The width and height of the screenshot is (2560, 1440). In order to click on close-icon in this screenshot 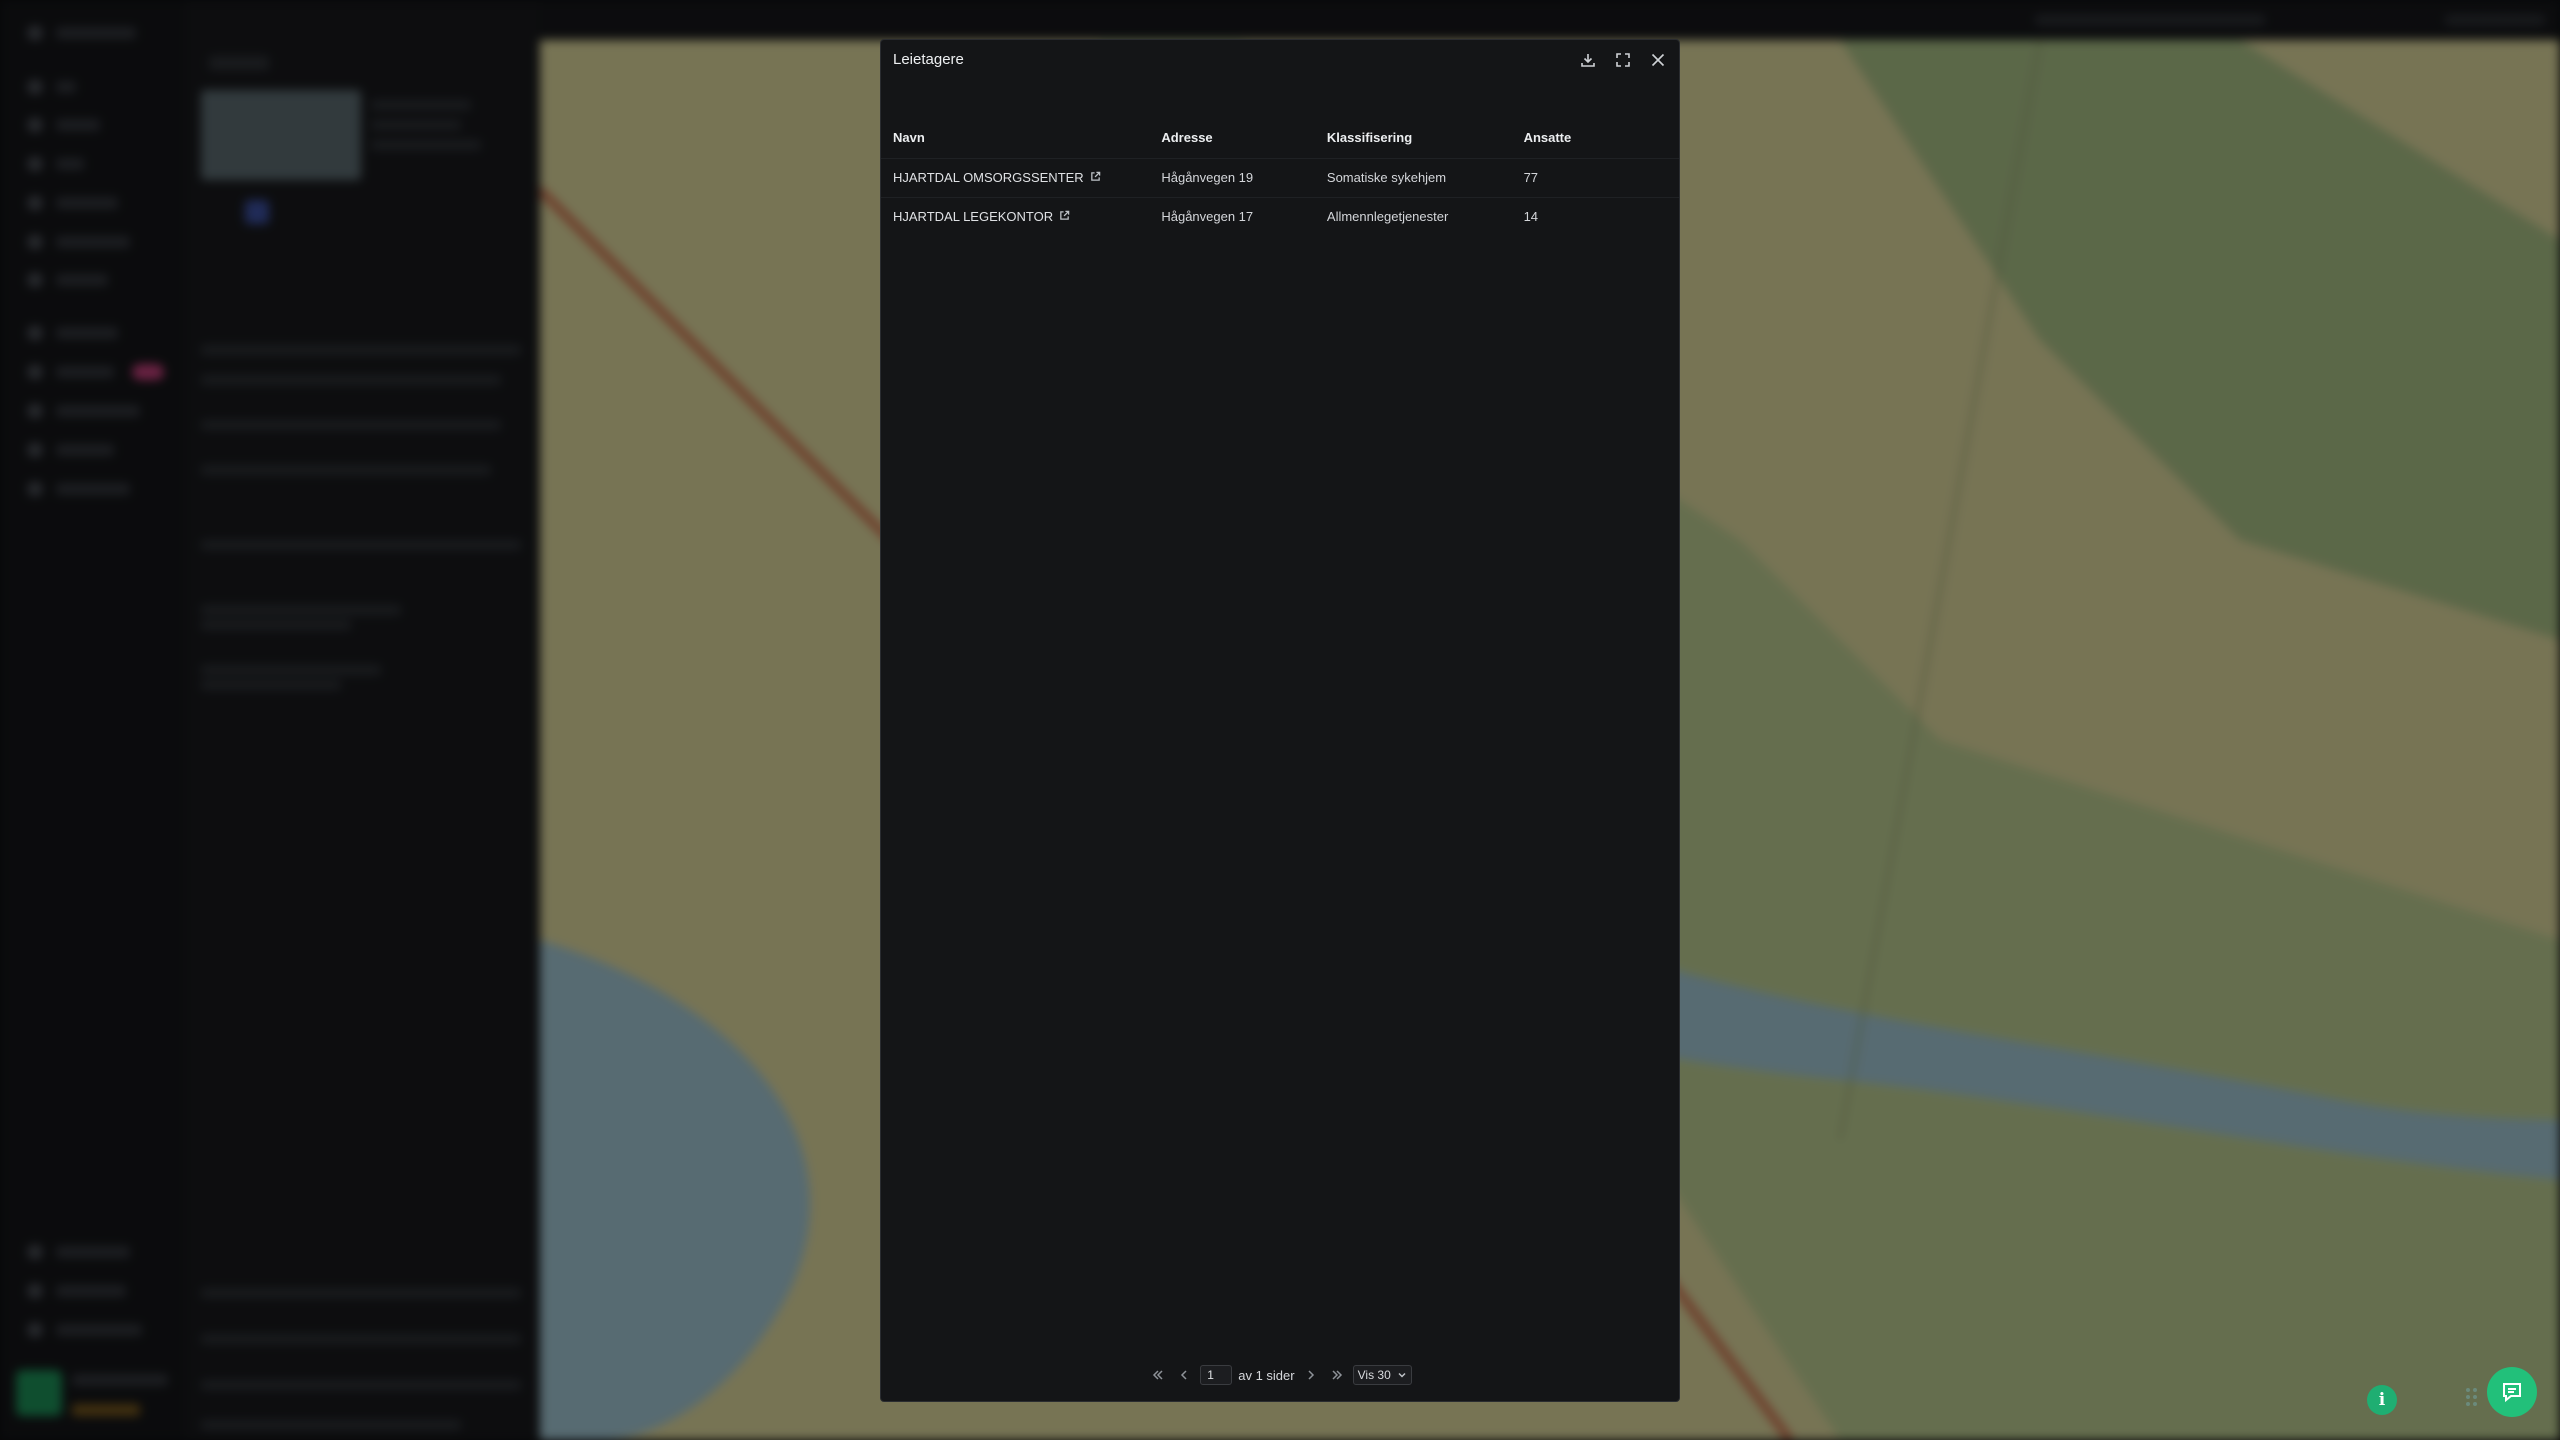, I will do `click(1658, 60)`.